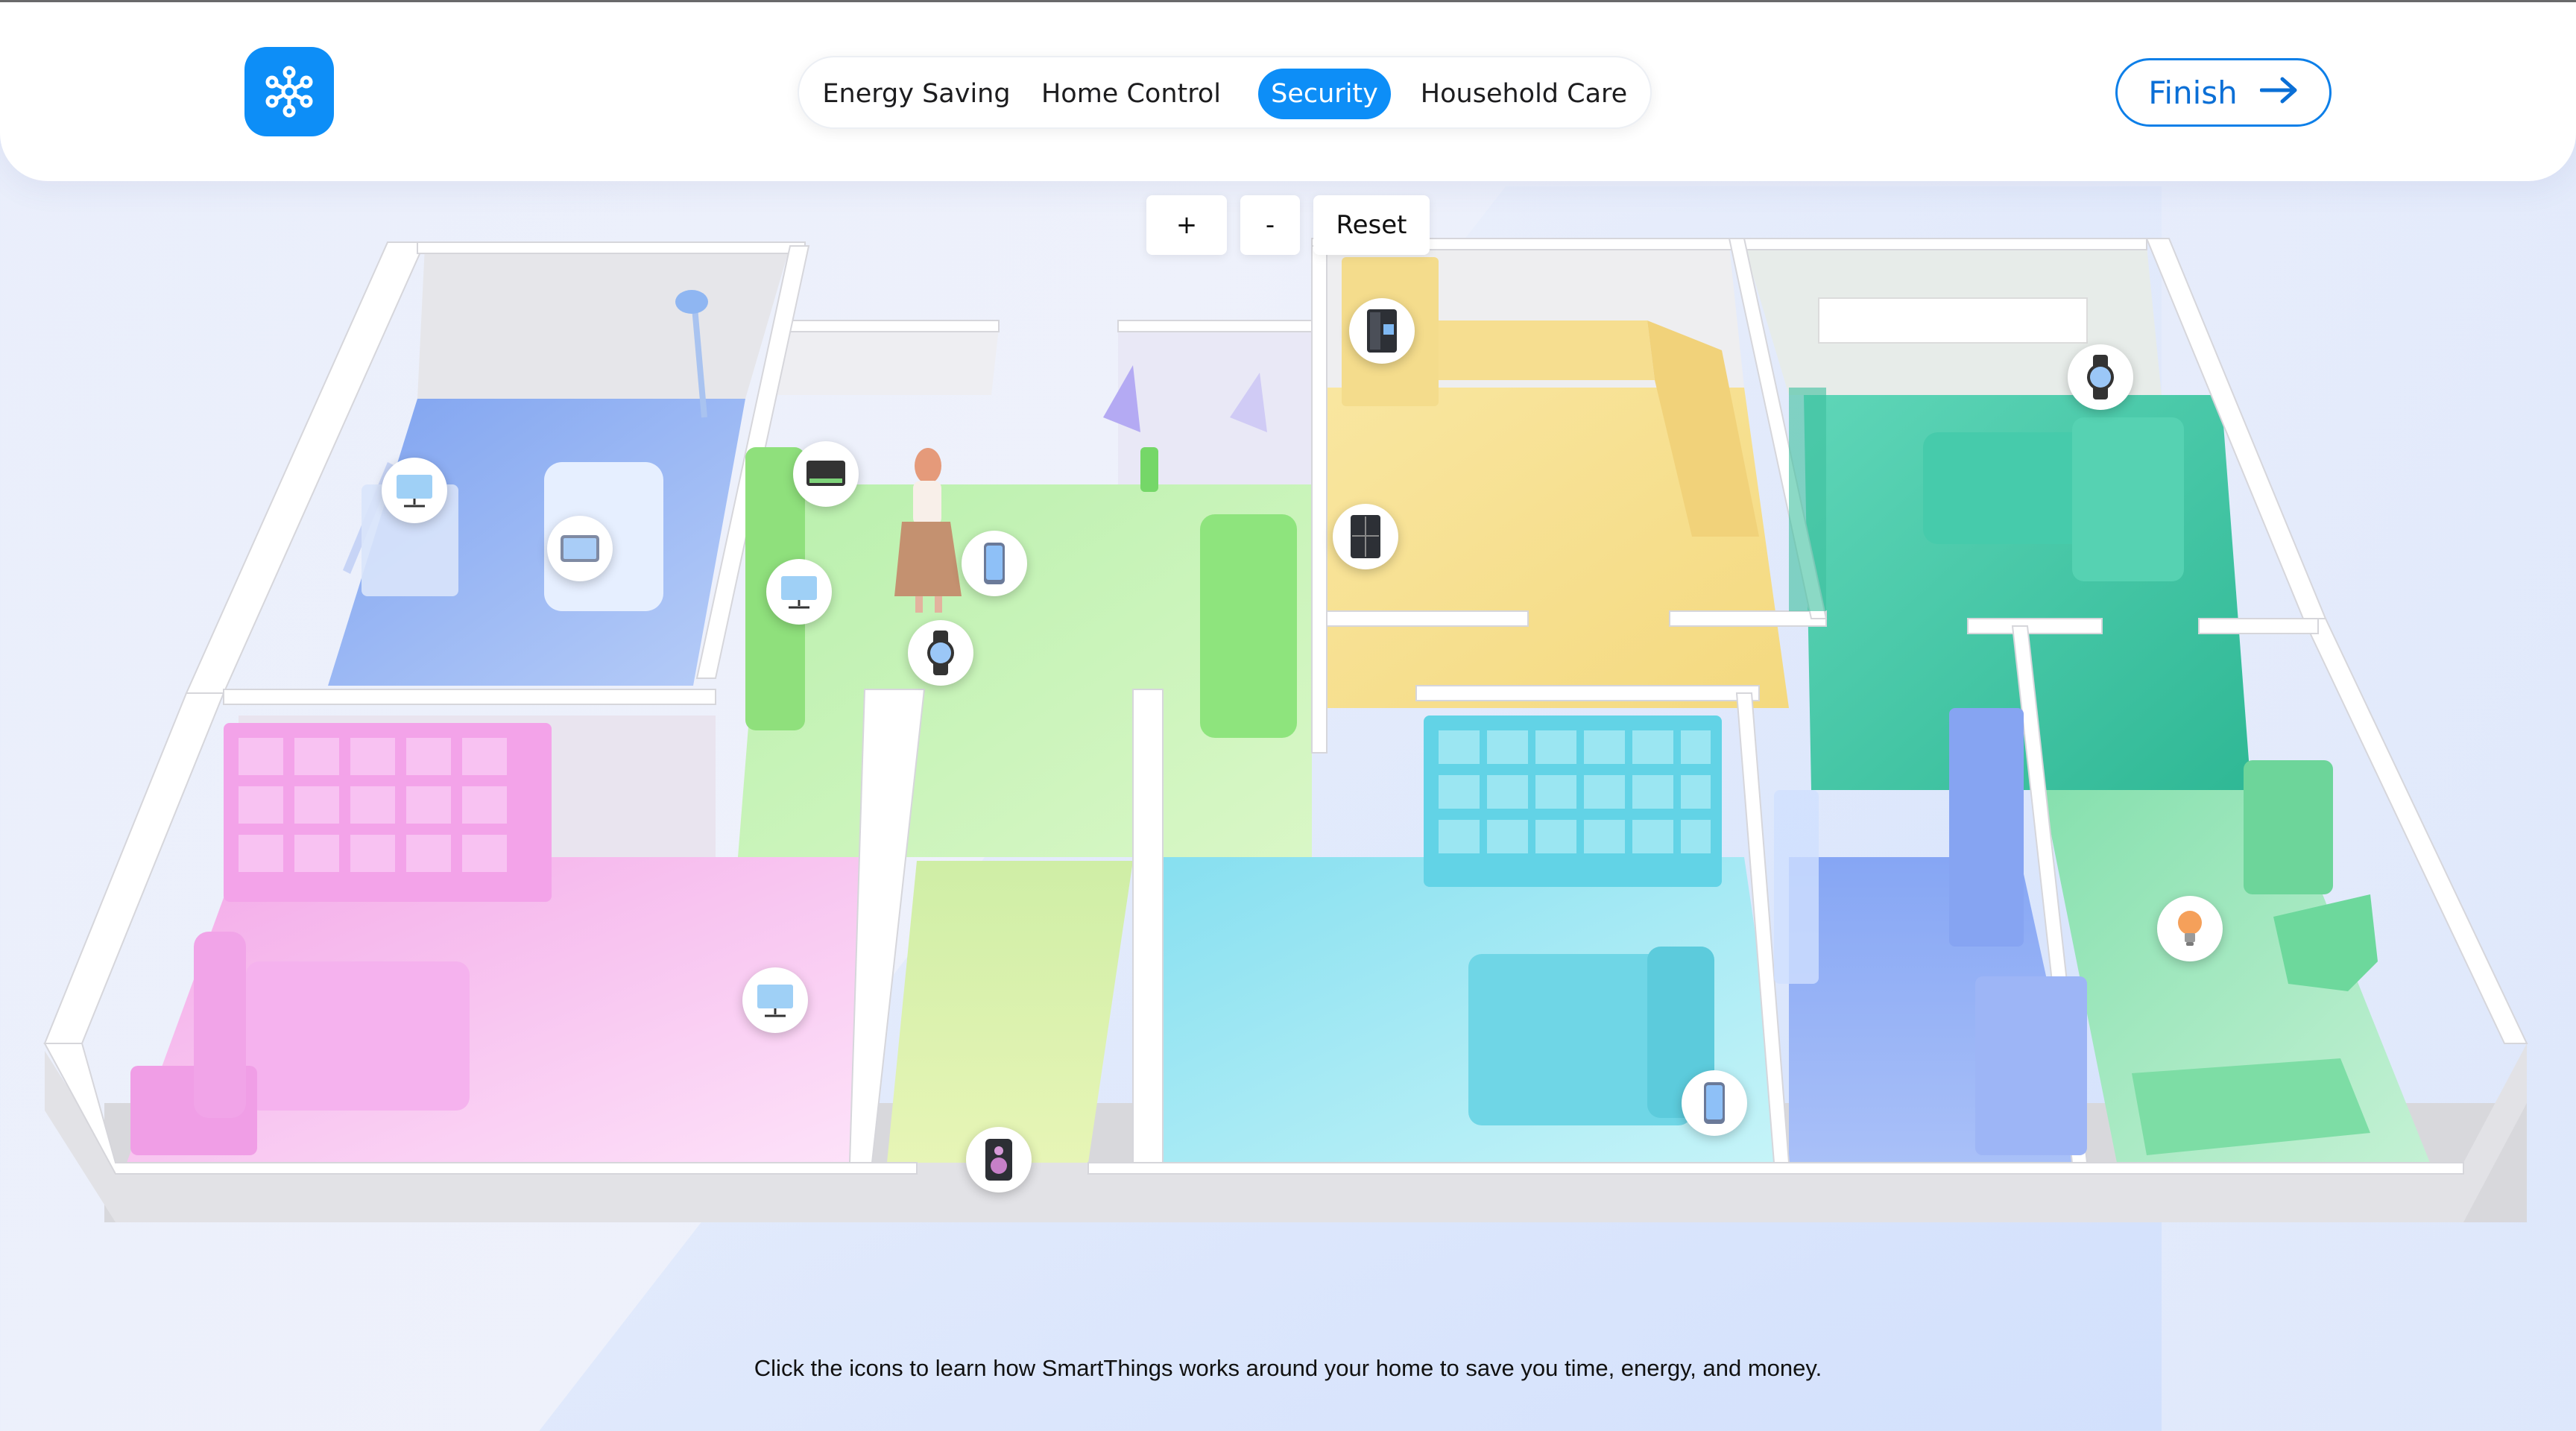 Image resolution: width=2576 pixels, height=1431 pixels. I want to click on device-tablet-icon, so click(580, 548).